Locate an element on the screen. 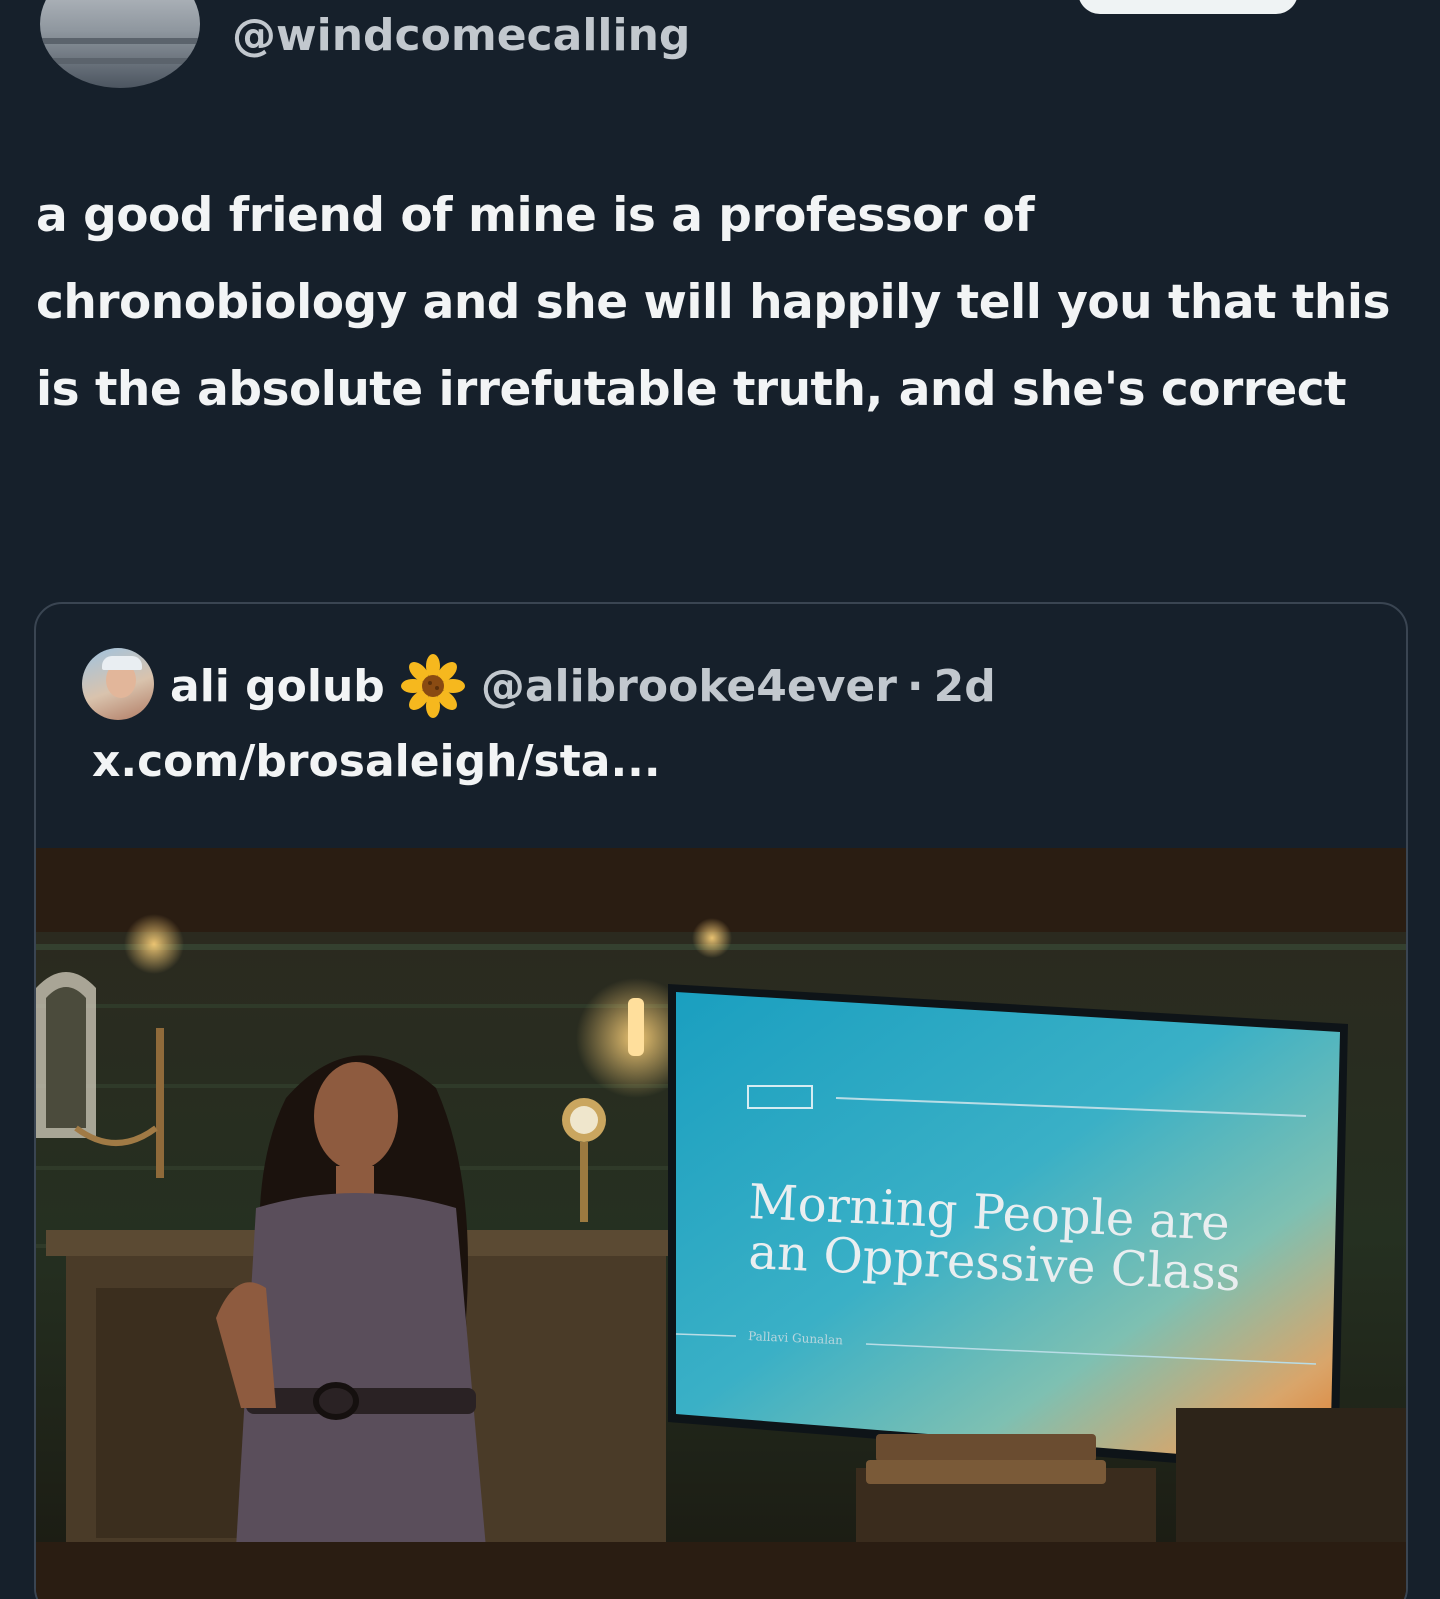 Image resolution: width=1440 pixels, height=1599 pixels. author-avatar is located at coordinates (120, 44).